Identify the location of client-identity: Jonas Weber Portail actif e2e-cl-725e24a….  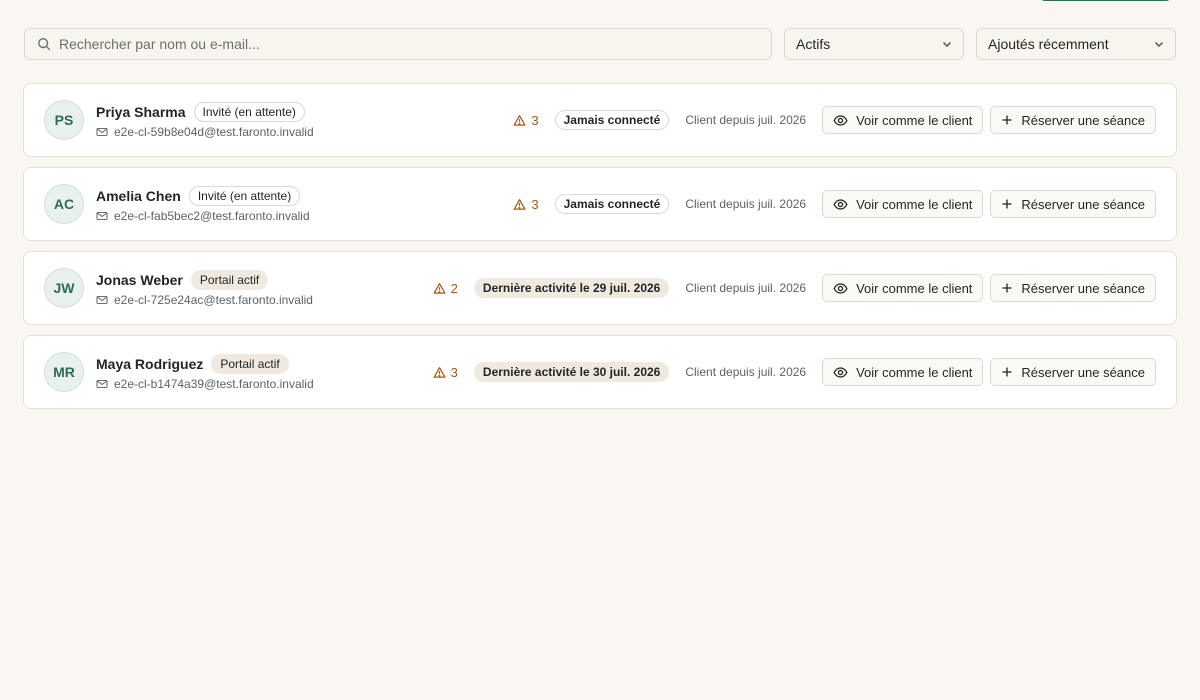
(204, 288).